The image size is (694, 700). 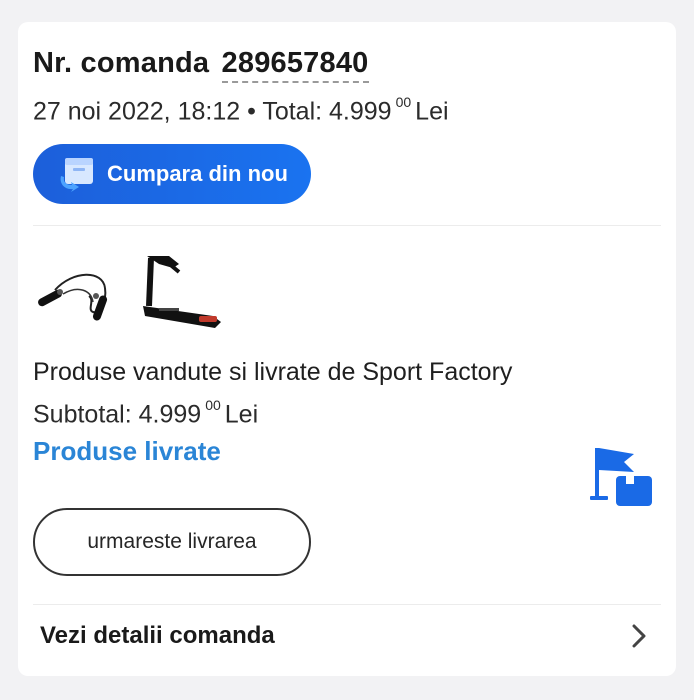 What do you see at coordinates (213, 405) in the screenshot?
I see `subtotal-decimals: 00` at bounding box center [213, 405].